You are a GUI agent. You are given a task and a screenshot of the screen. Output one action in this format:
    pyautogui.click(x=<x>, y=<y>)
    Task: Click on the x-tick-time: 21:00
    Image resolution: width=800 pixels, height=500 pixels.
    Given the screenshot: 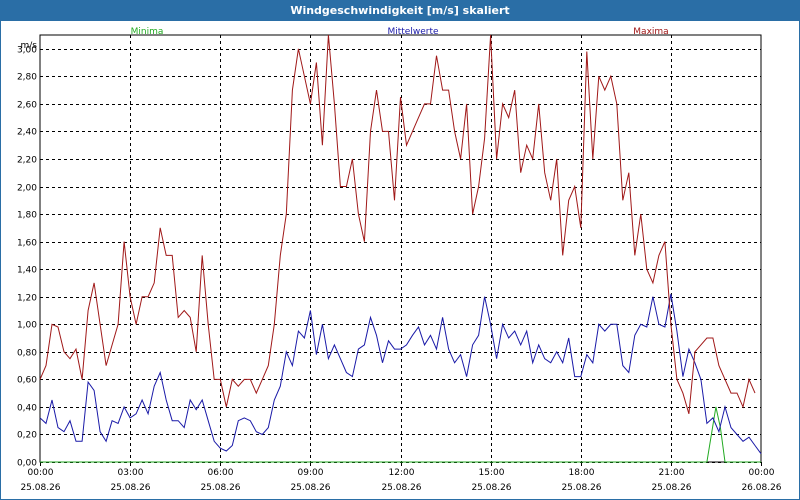 What is the action you would take?
    pyautogui.click(x=672, y=473)
    